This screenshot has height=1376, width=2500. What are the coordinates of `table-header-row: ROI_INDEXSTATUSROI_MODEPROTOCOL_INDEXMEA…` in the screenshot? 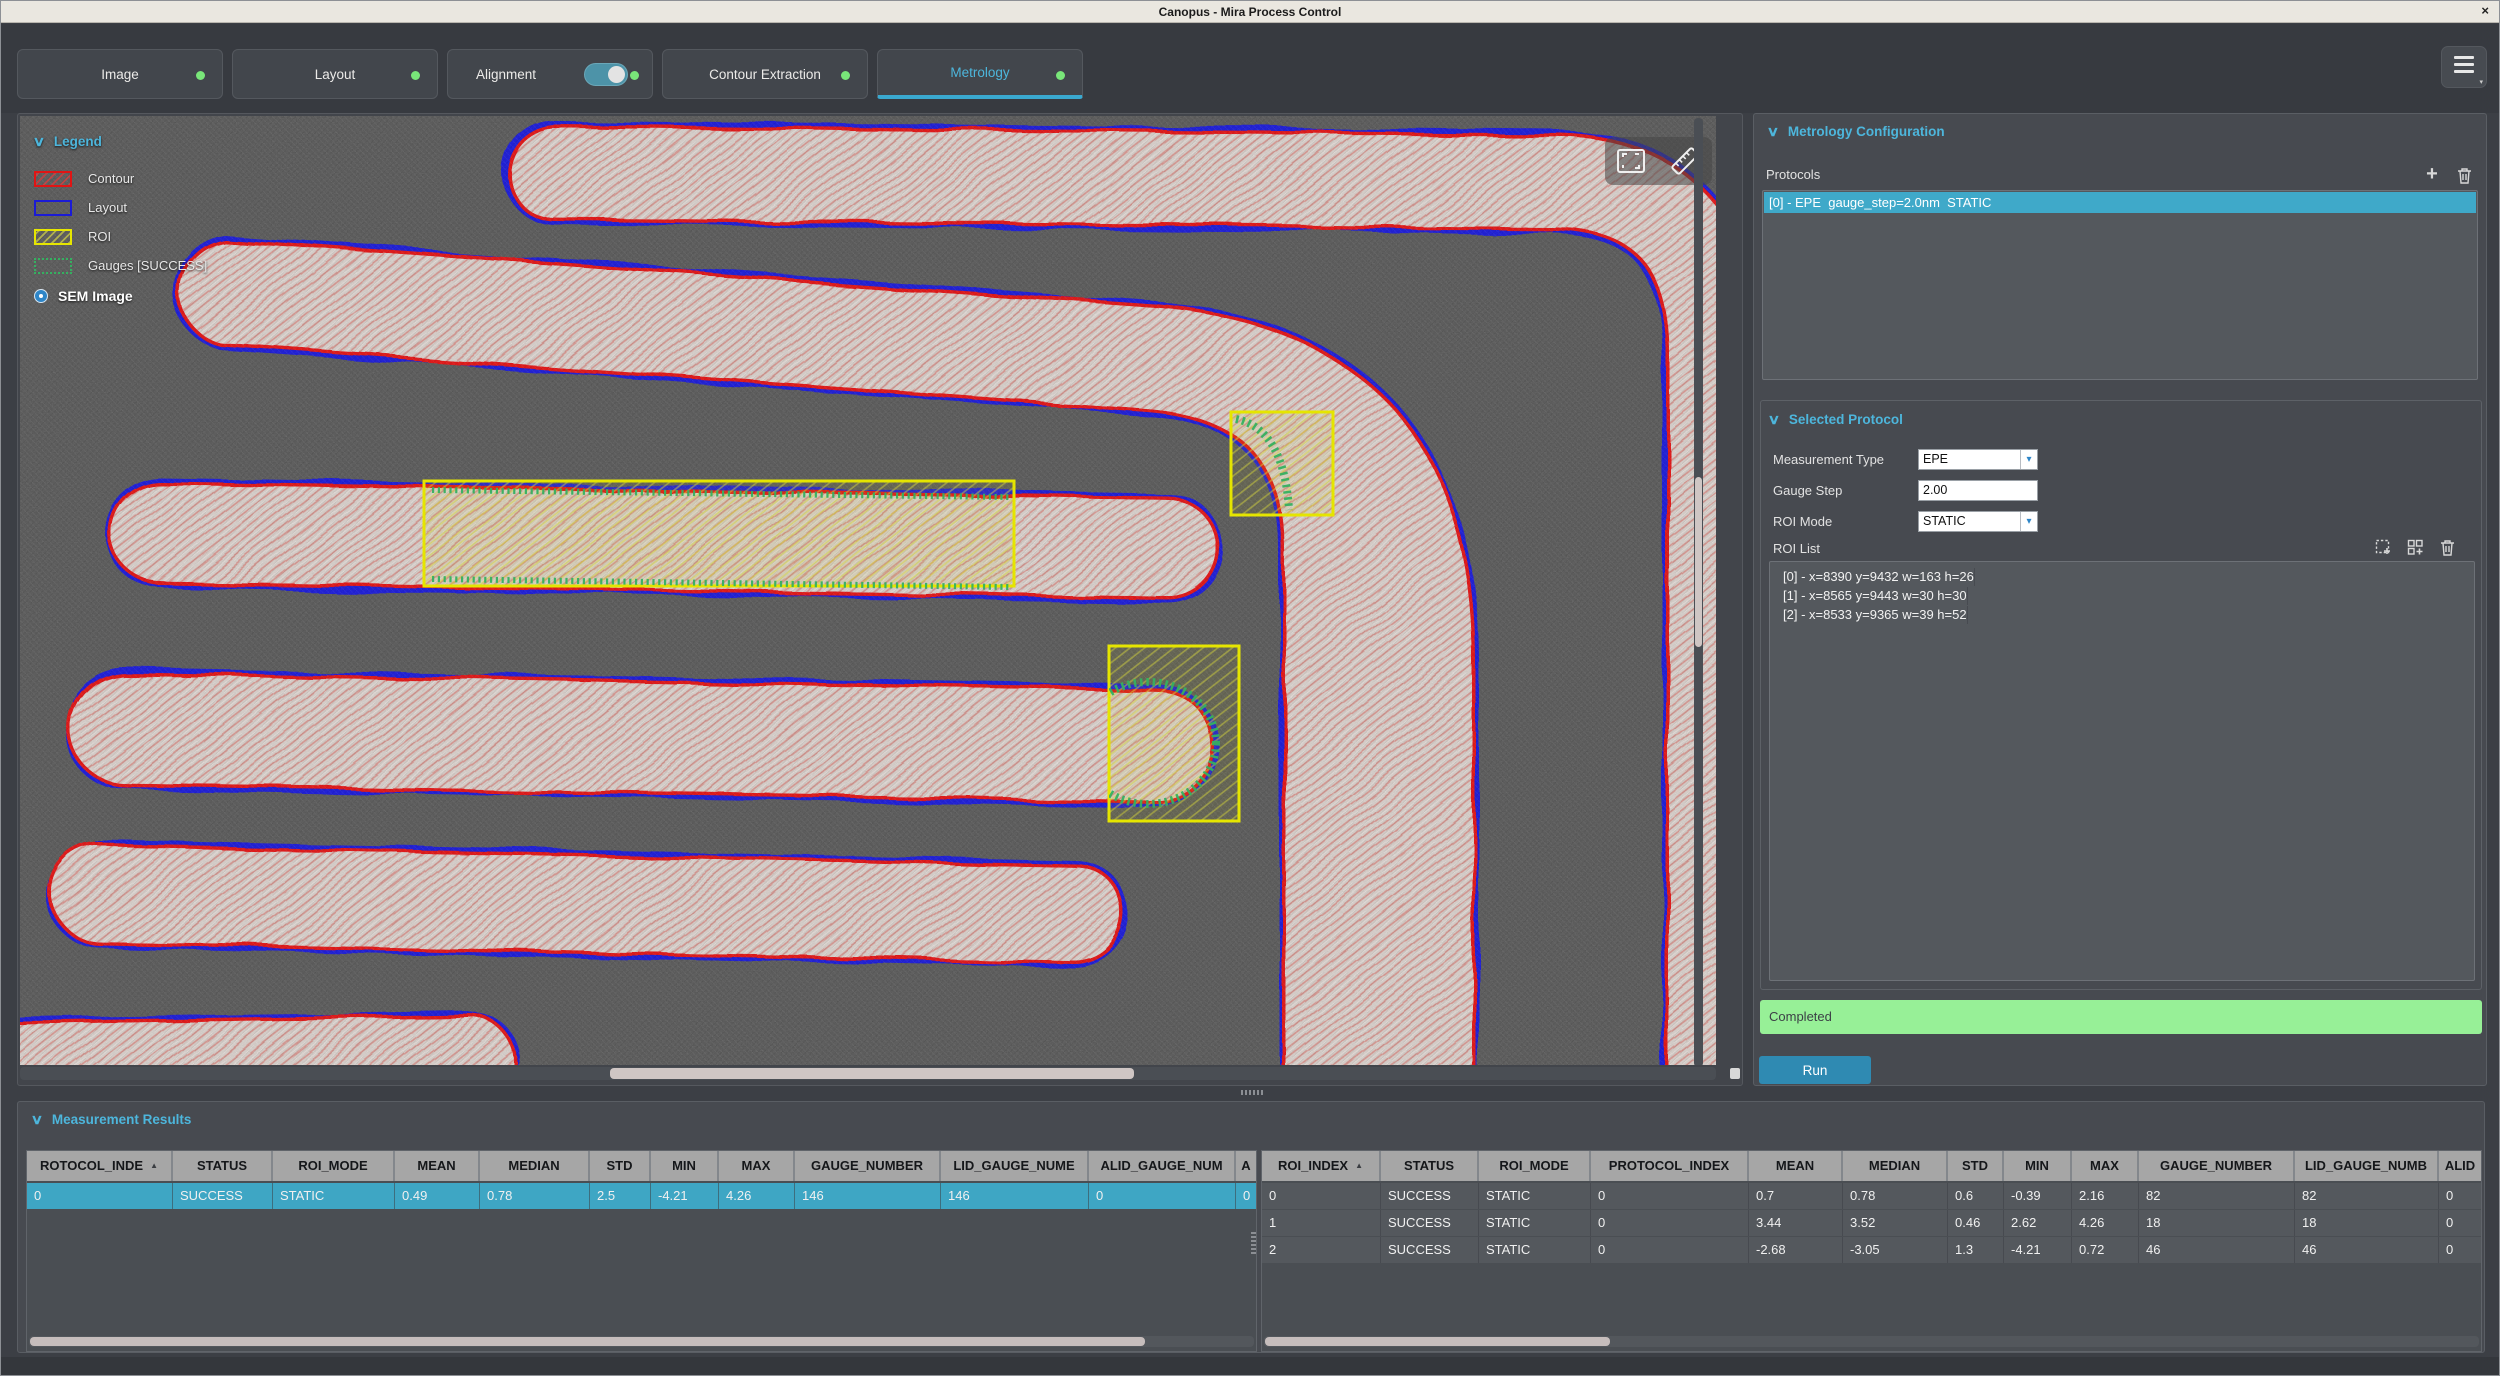 It's located at (1871, 1166).